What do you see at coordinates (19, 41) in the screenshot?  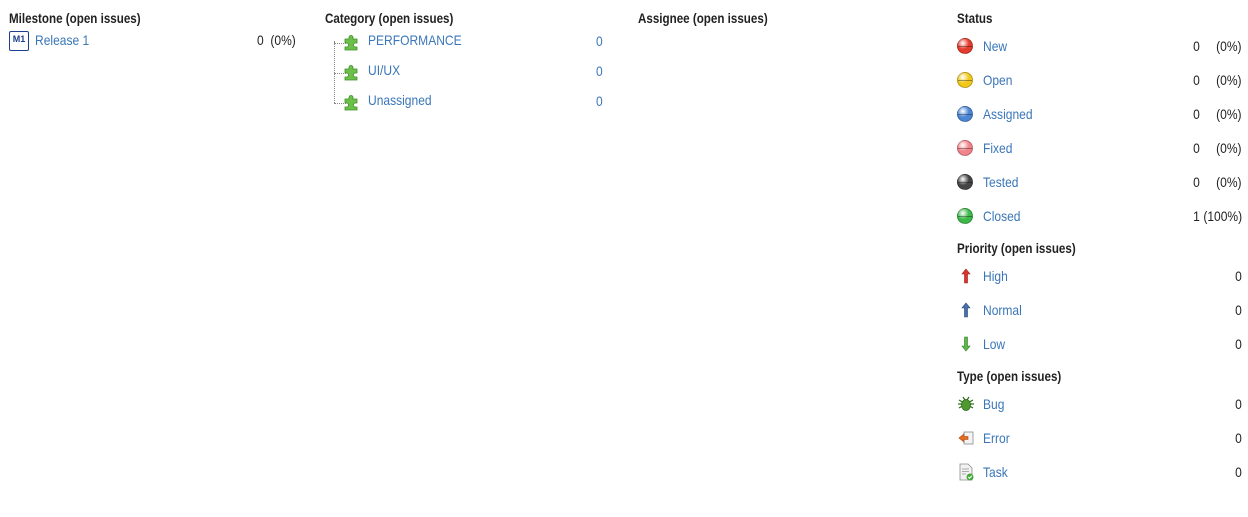 I see `milestone-m1-icon: M1` at bounding box center [19, 41].